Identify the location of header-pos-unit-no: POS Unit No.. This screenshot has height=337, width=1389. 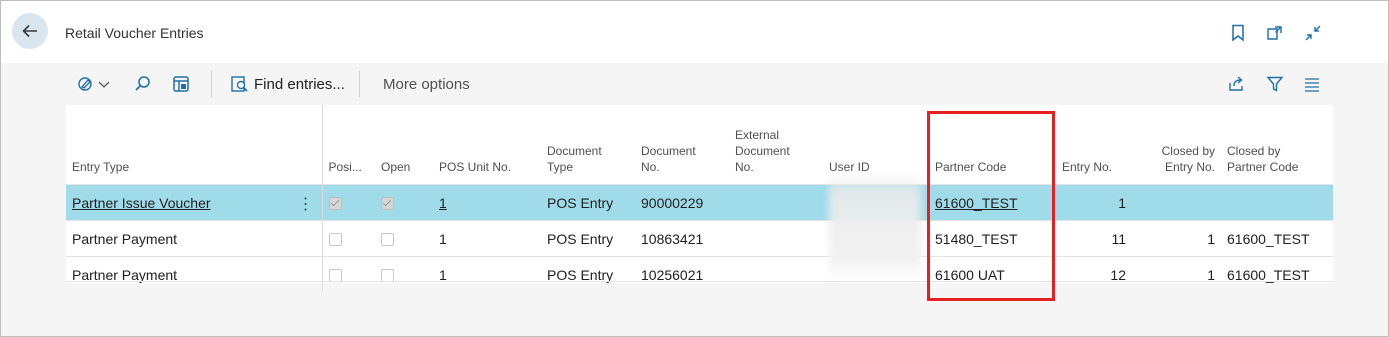
(487, 145).